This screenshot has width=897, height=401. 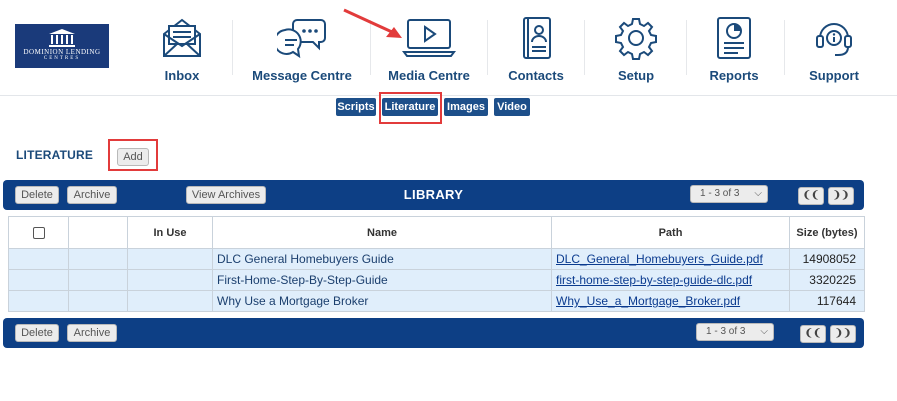 I want to click on red-arrow-annotation, so click(x=372, y=23).